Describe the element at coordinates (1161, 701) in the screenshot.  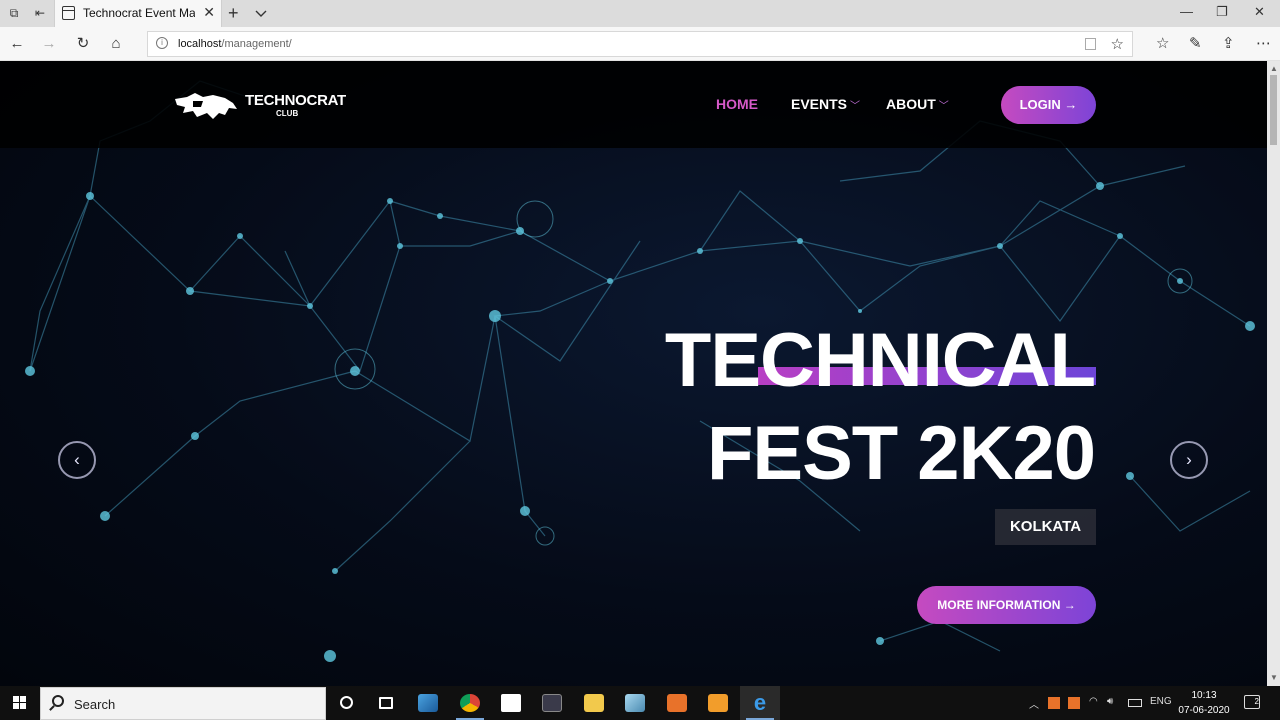
I see `language-indicator: ENG` at that location.